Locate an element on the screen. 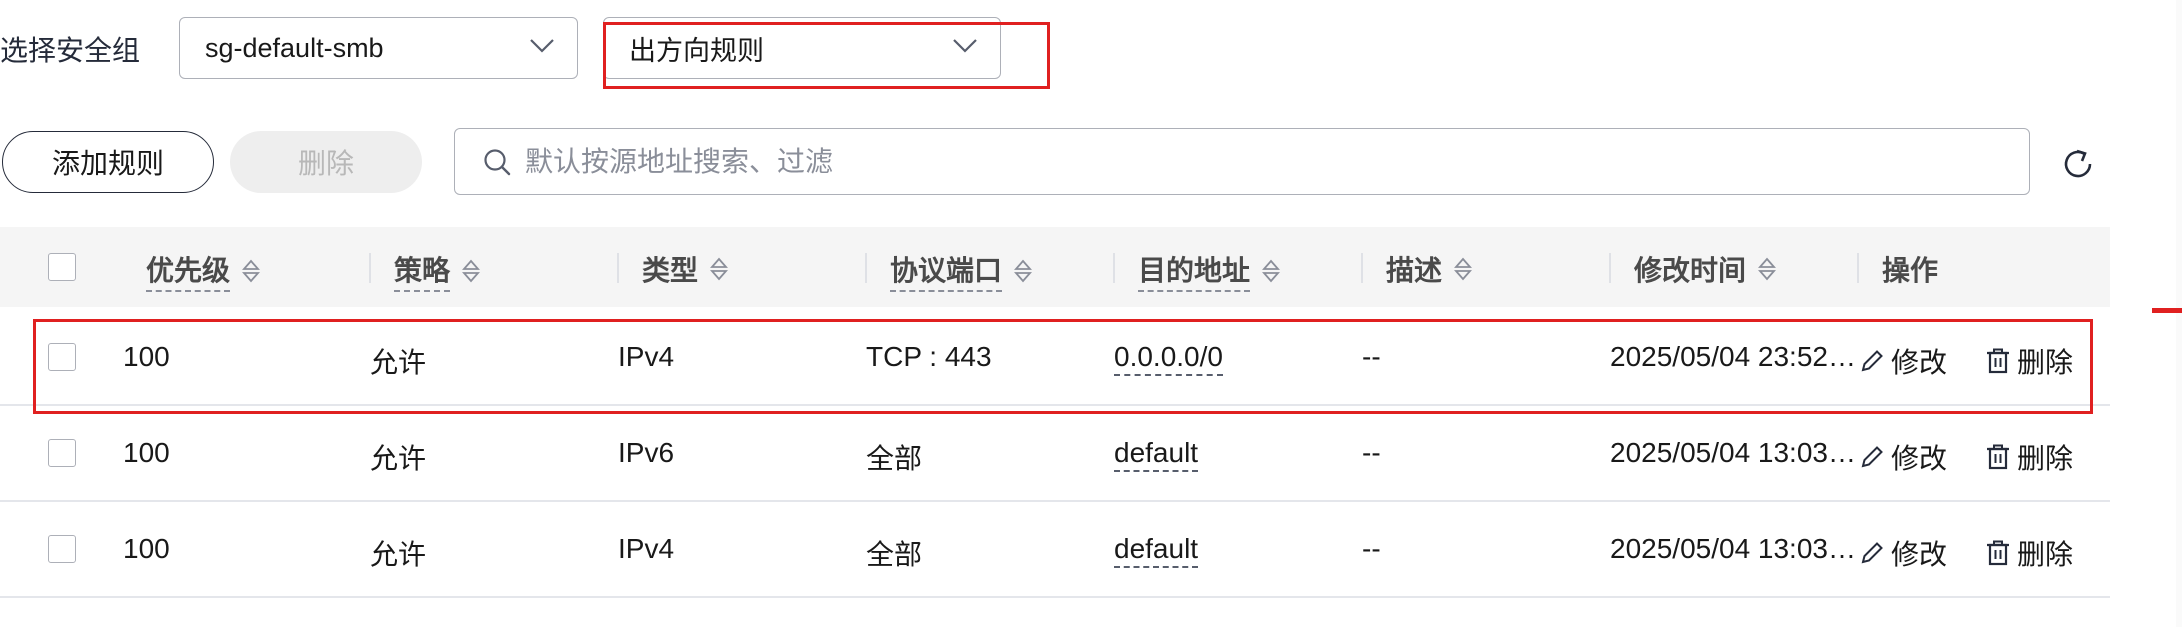 Image resolution: width=2184 pixels, height=627 pixels. direction-select: 出方向规则 is located at coordinates (802, 48).